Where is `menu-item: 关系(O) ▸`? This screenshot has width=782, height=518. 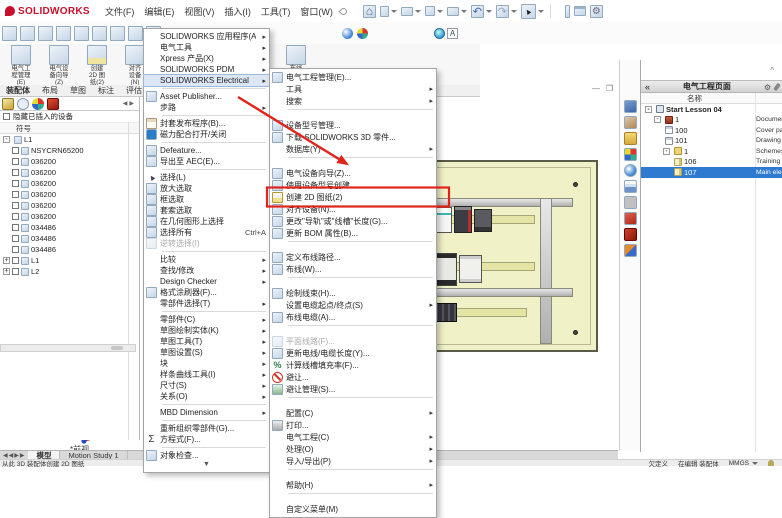
menu-item: 关系(O) ▸ is located at coordinates (206, 396).